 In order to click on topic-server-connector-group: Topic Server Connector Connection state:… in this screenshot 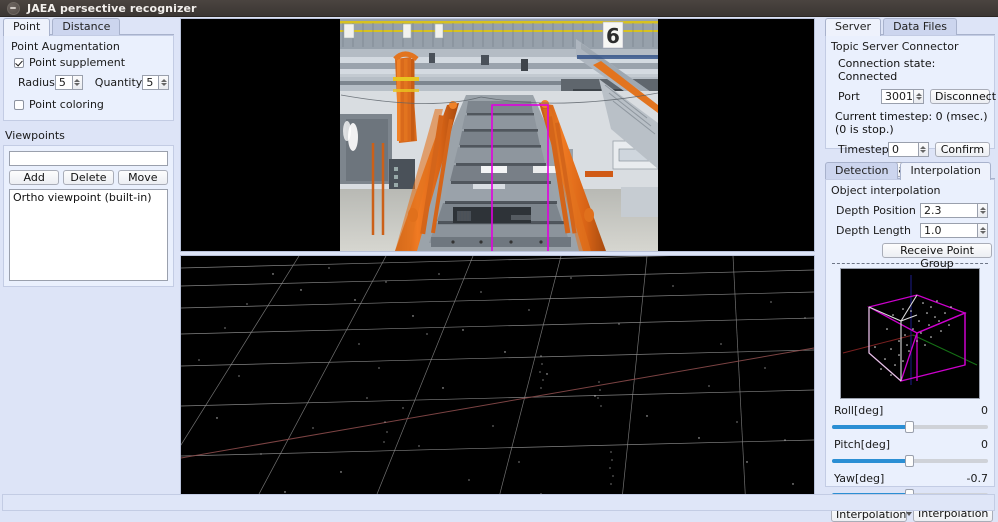, I will do `click(910, 106)`.